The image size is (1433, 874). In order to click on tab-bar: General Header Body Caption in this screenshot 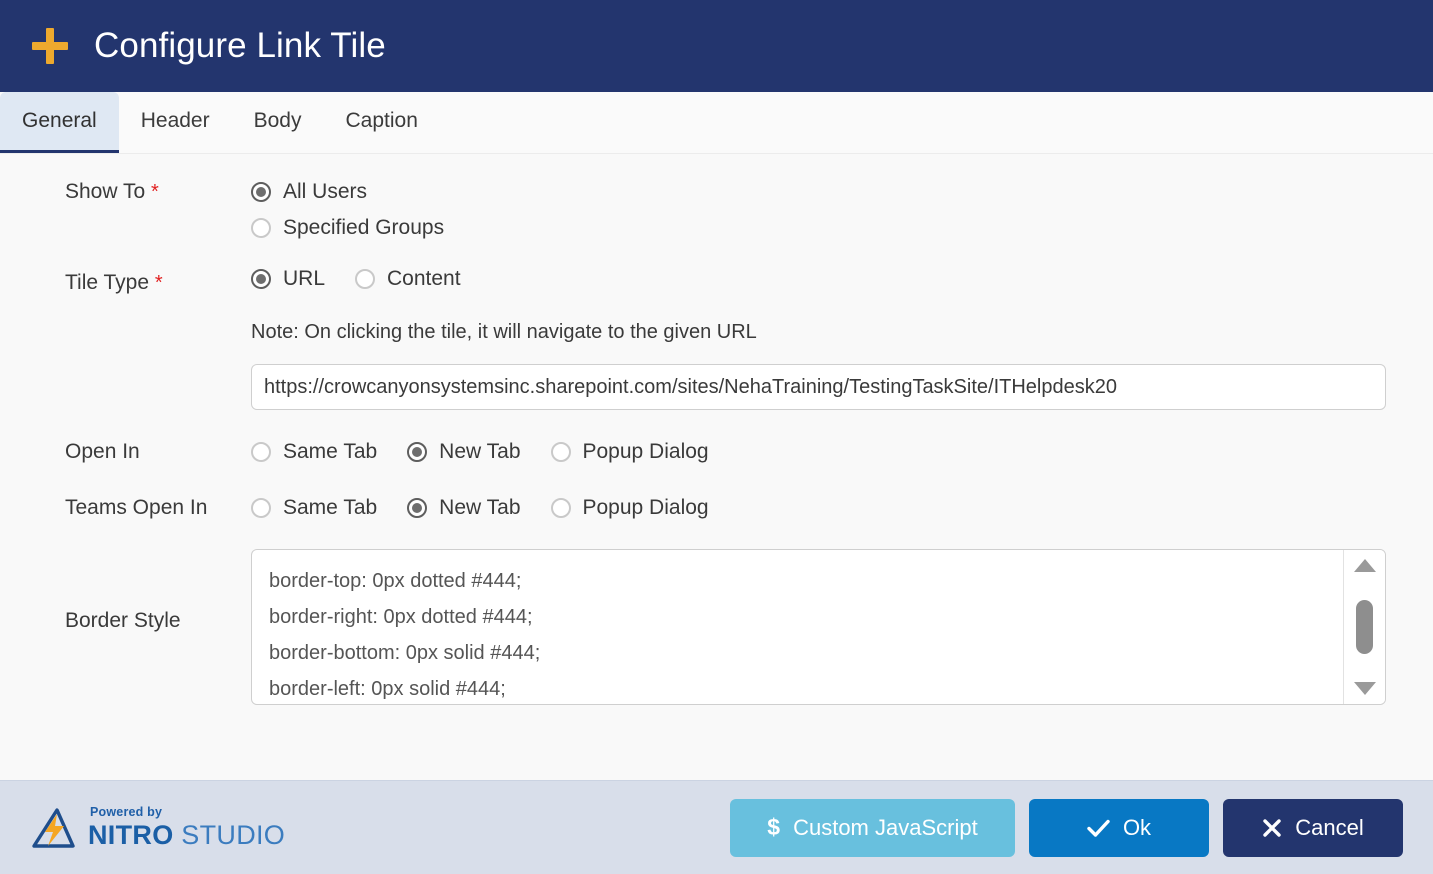, I will do `click(716, 123)`.